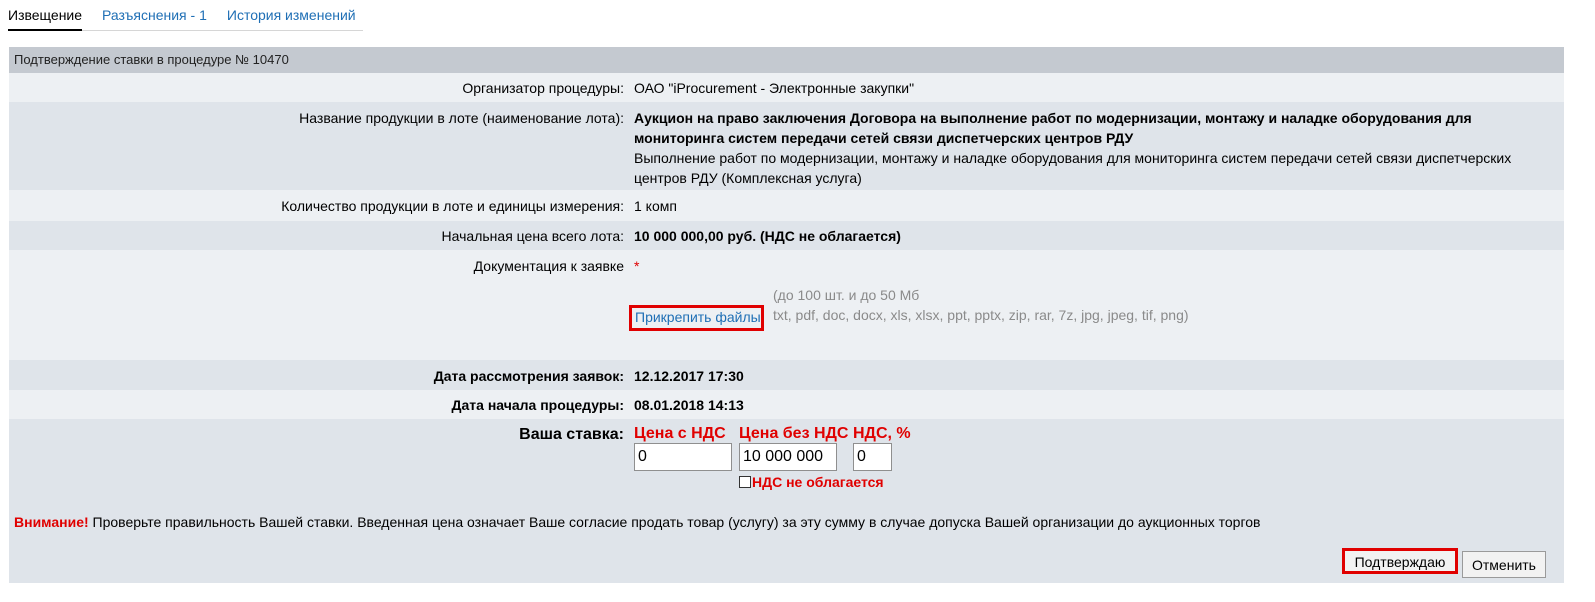 Image resolution: width=1595 pixels, height=602 pixels. What do you see at coordinates (846, 295) in the screenshot?
I see `attach-limit-hint: (до 100 шт. и до 50 Мб` at bounding box center [846, 295].